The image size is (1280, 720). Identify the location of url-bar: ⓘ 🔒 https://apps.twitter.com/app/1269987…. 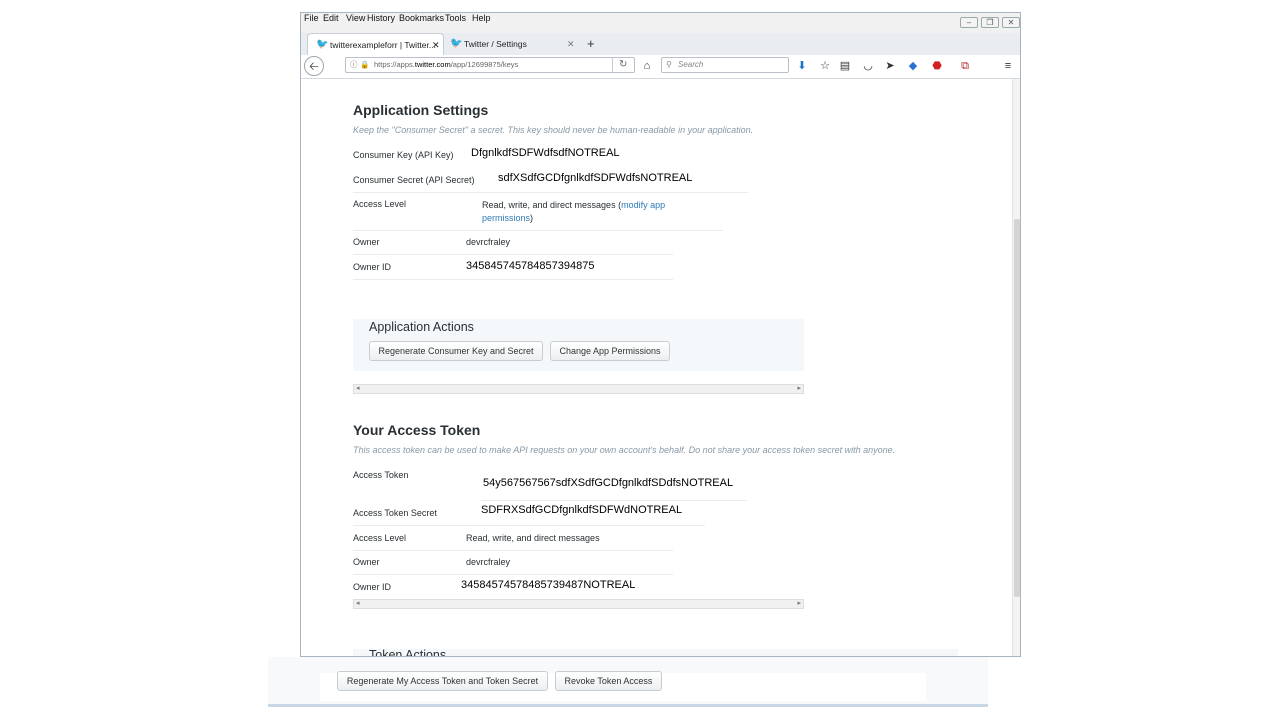
(490, 65).